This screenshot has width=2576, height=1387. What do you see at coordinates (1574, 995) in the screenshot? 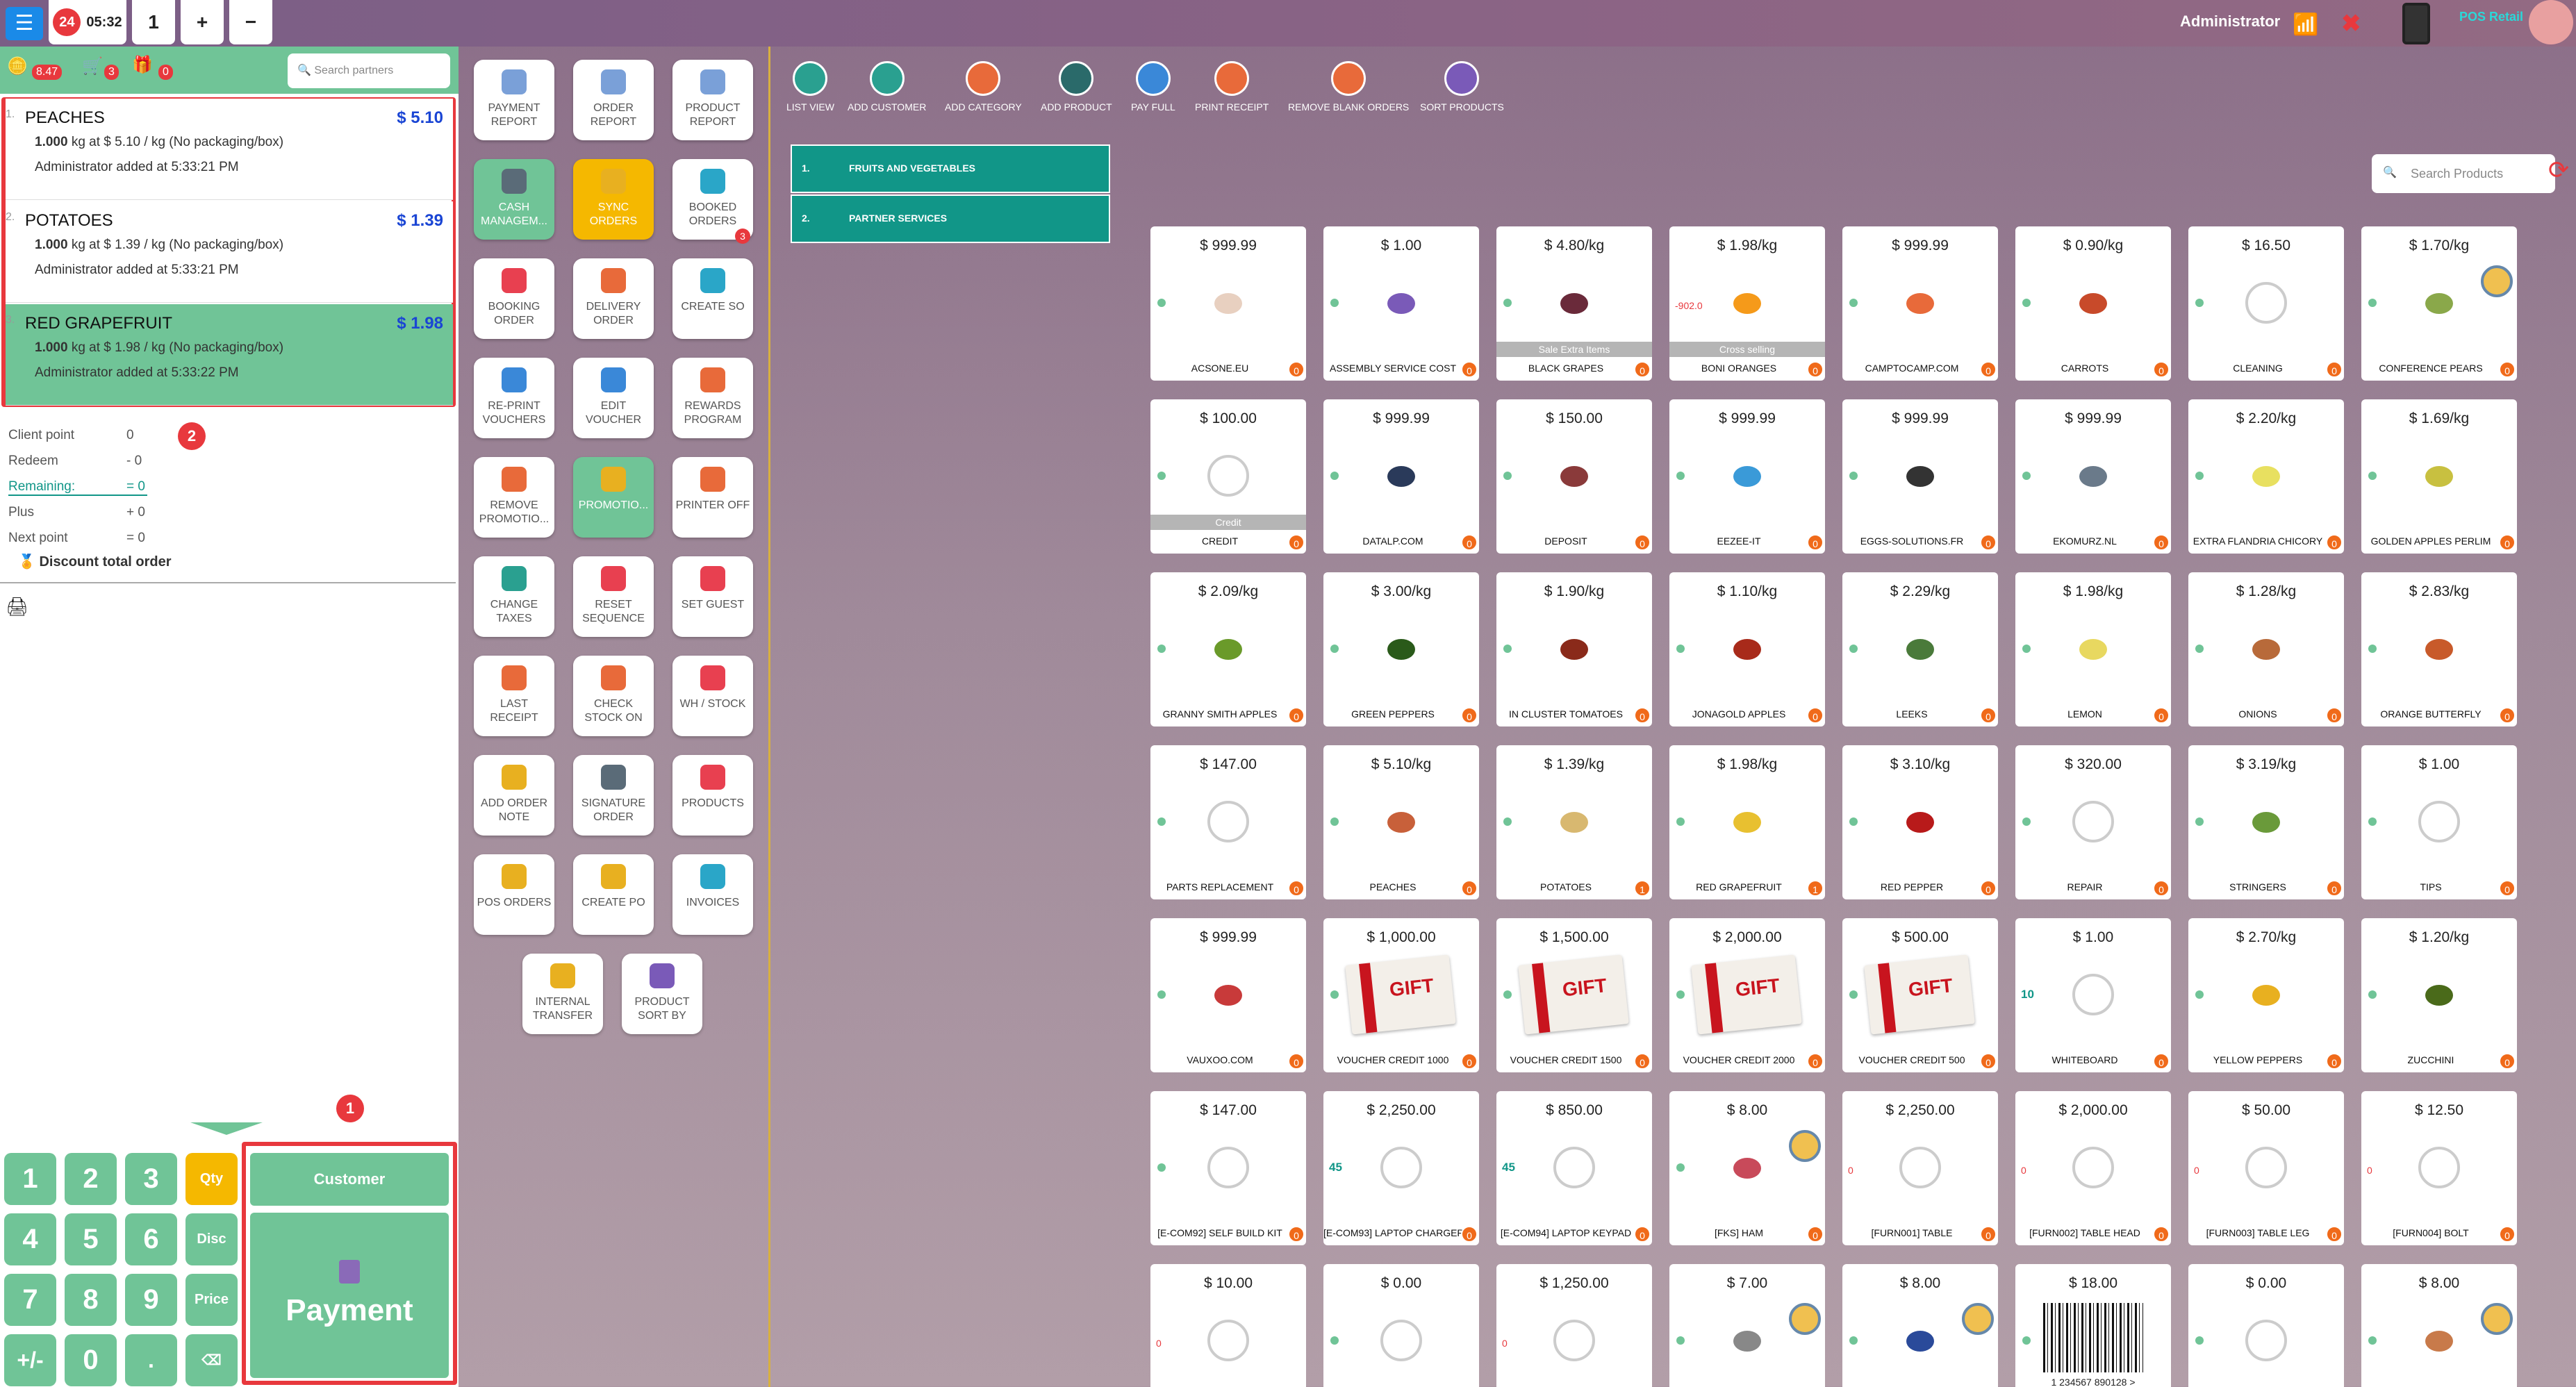
I see `product-card: $ 1,500.00 GIFT VOUCHER CREDIT 1500 0` at bounding box center [1574, 995].